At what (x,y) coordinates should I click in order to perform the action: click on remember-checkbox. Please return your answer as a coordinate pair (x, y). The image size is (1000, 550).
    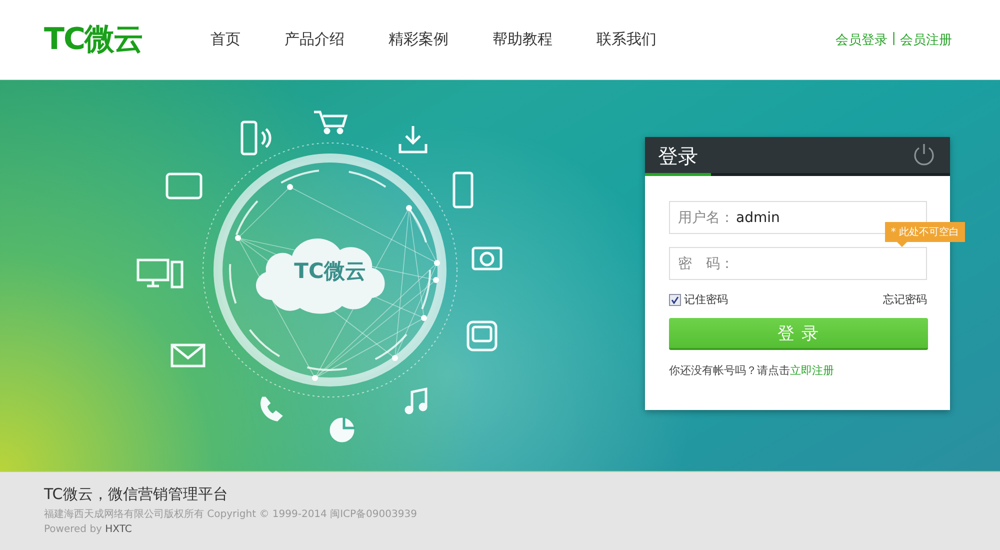
    Looking at the image, I should click on (675, 300).